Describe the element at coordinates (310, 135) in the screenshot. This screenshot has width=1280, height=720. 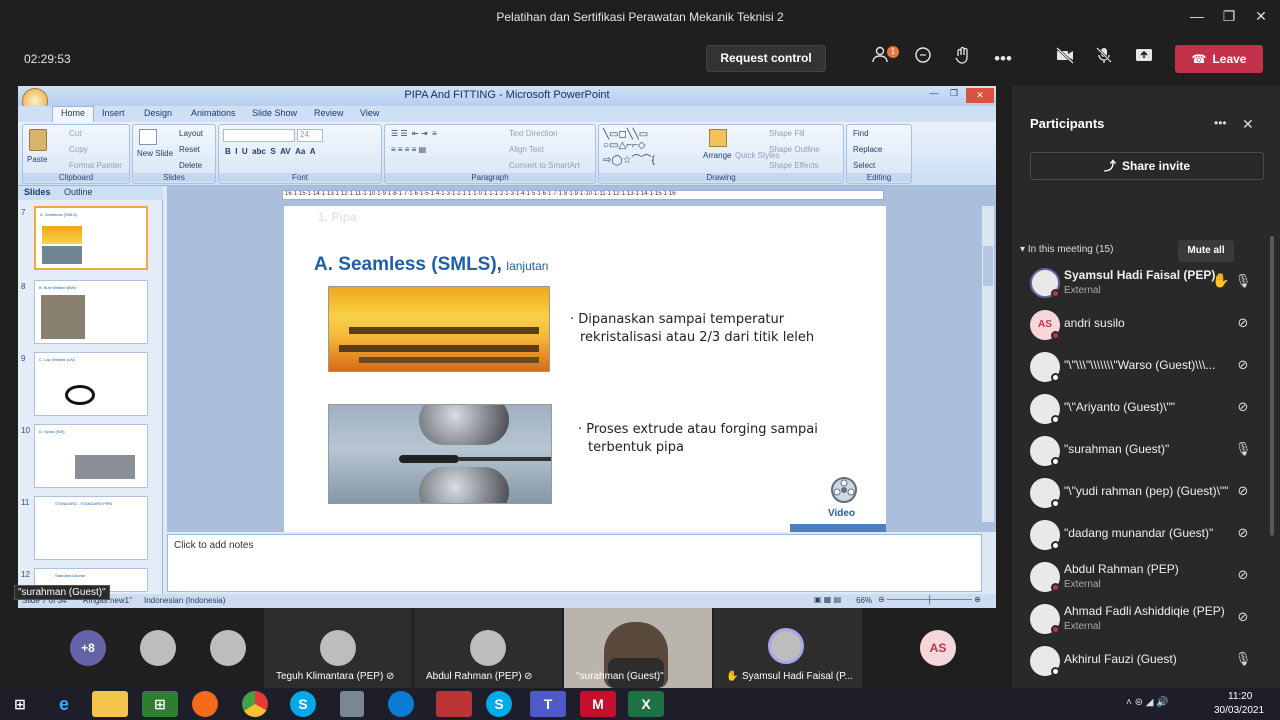
I see `font-size-box: 24` at that location.